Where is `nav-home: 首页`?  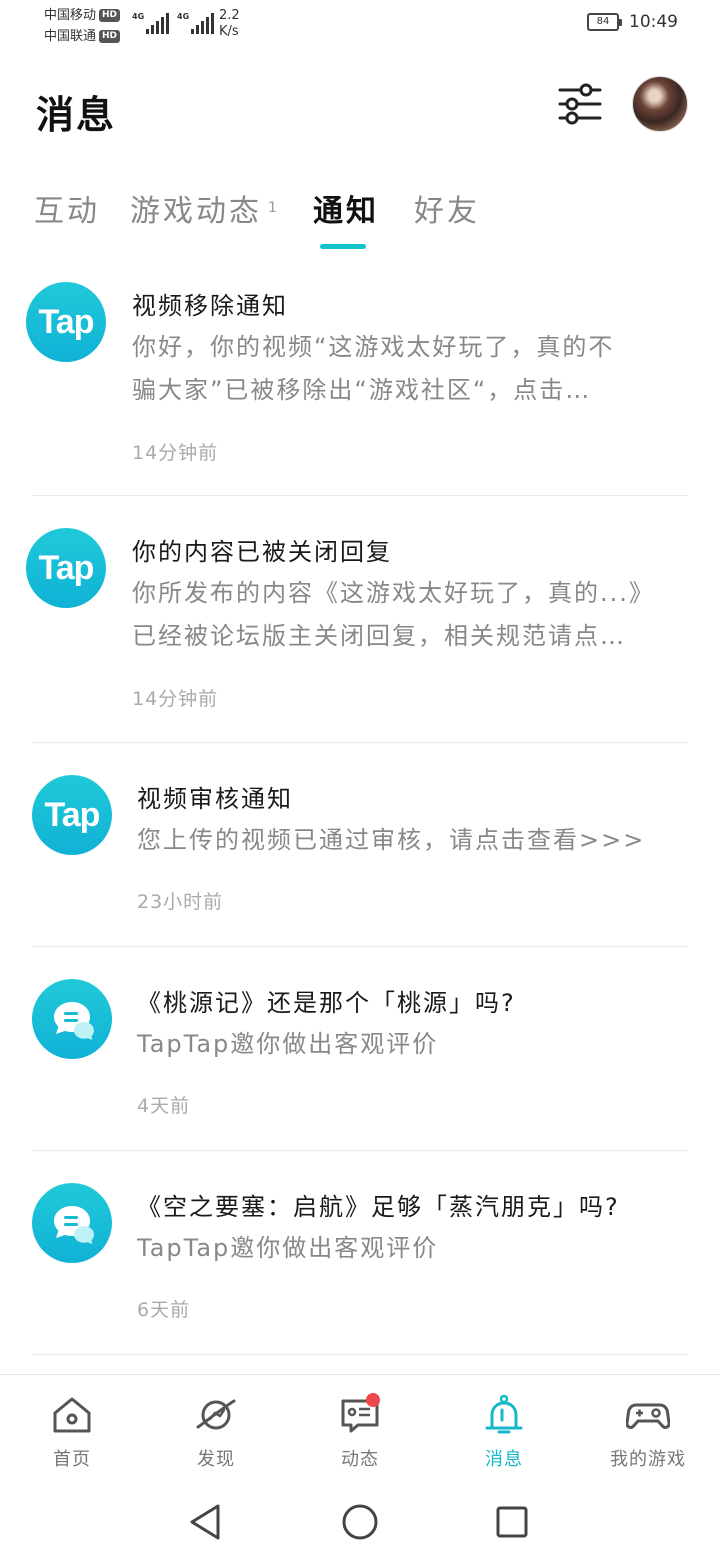
nav-home: 首页 is located at coordinates (72, 1429).